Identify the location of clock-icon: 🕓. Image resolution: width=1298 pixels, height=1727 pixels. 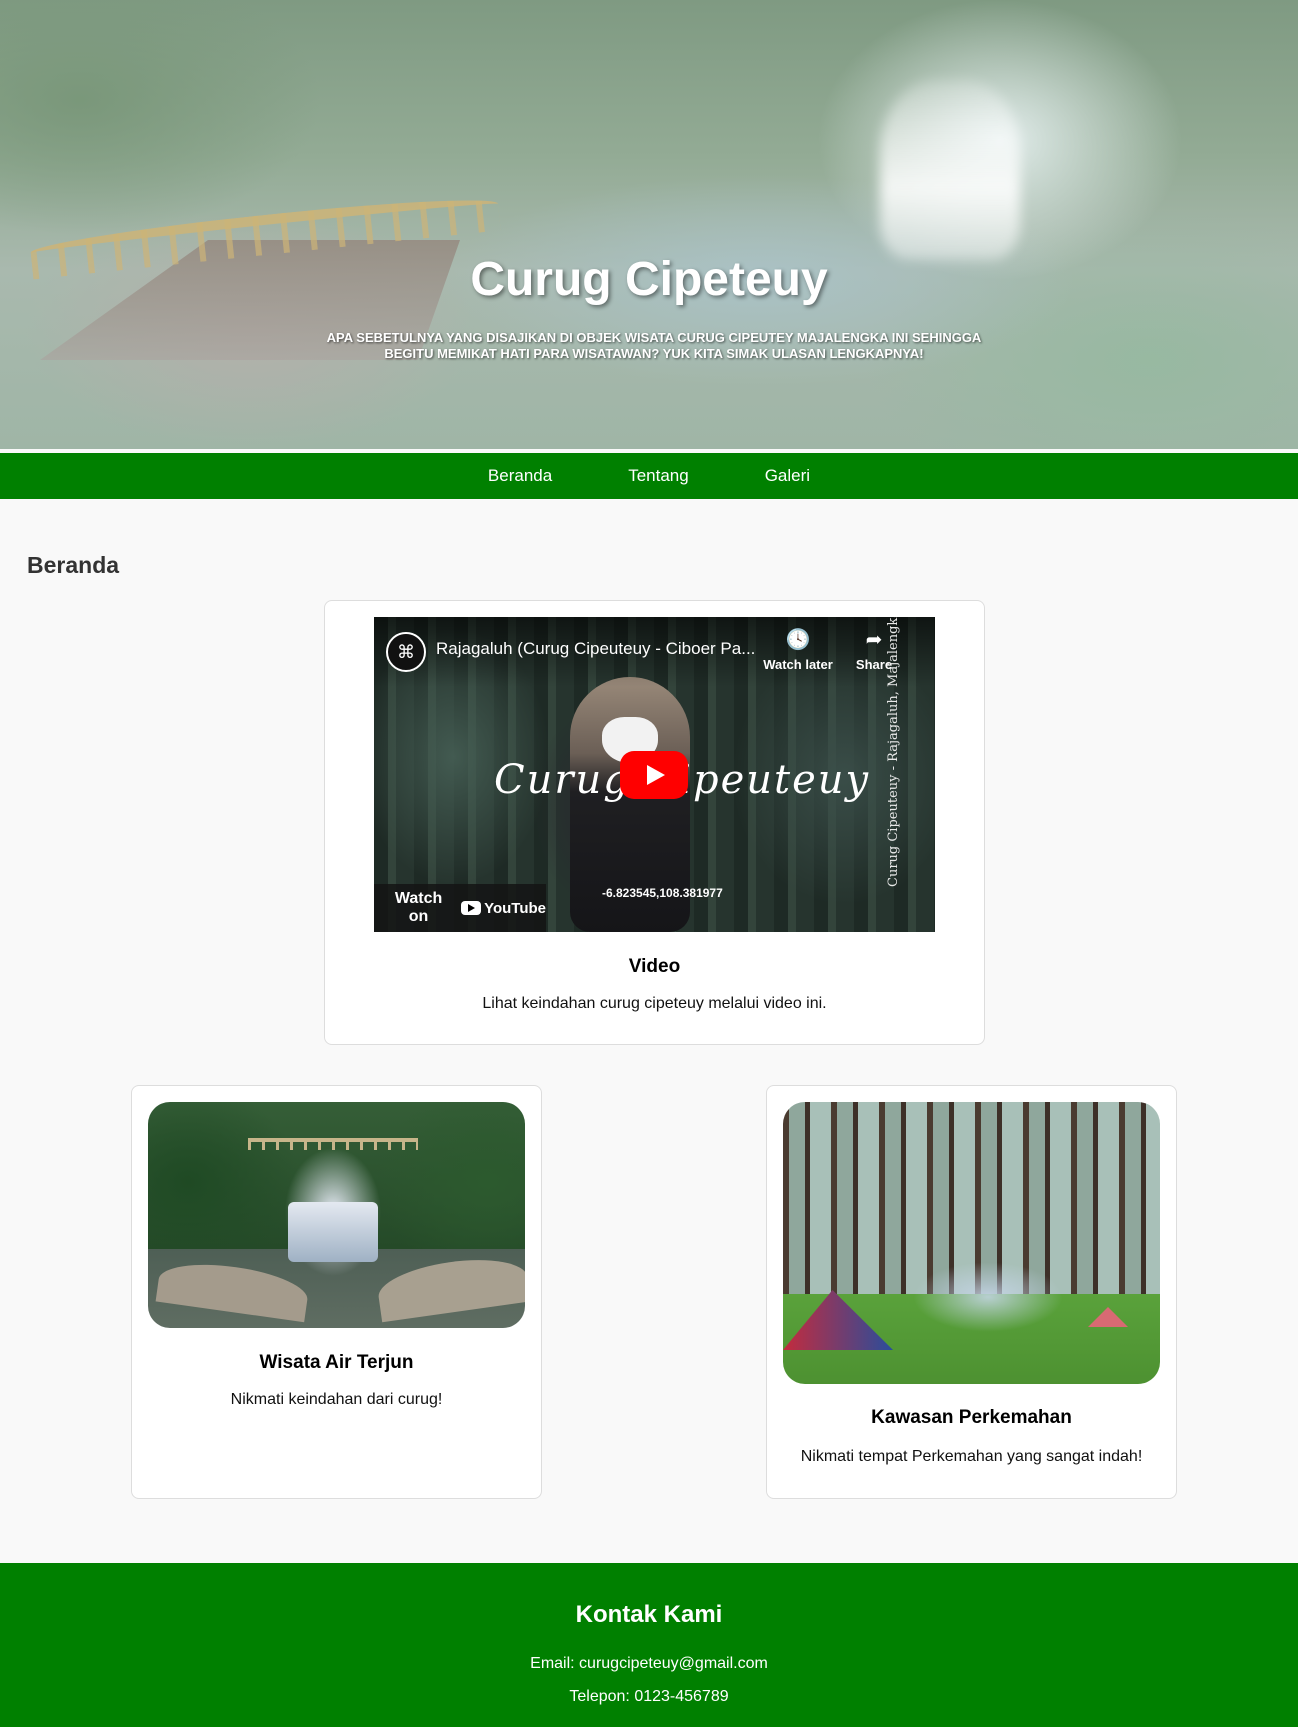
(798, 640).